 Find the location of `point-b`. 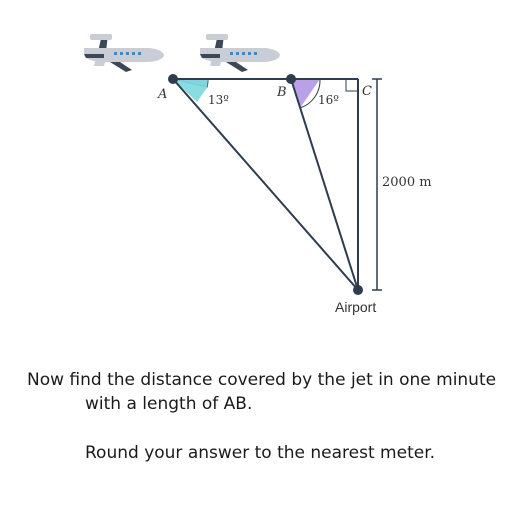

point-b is located at coordinates (291, 79).